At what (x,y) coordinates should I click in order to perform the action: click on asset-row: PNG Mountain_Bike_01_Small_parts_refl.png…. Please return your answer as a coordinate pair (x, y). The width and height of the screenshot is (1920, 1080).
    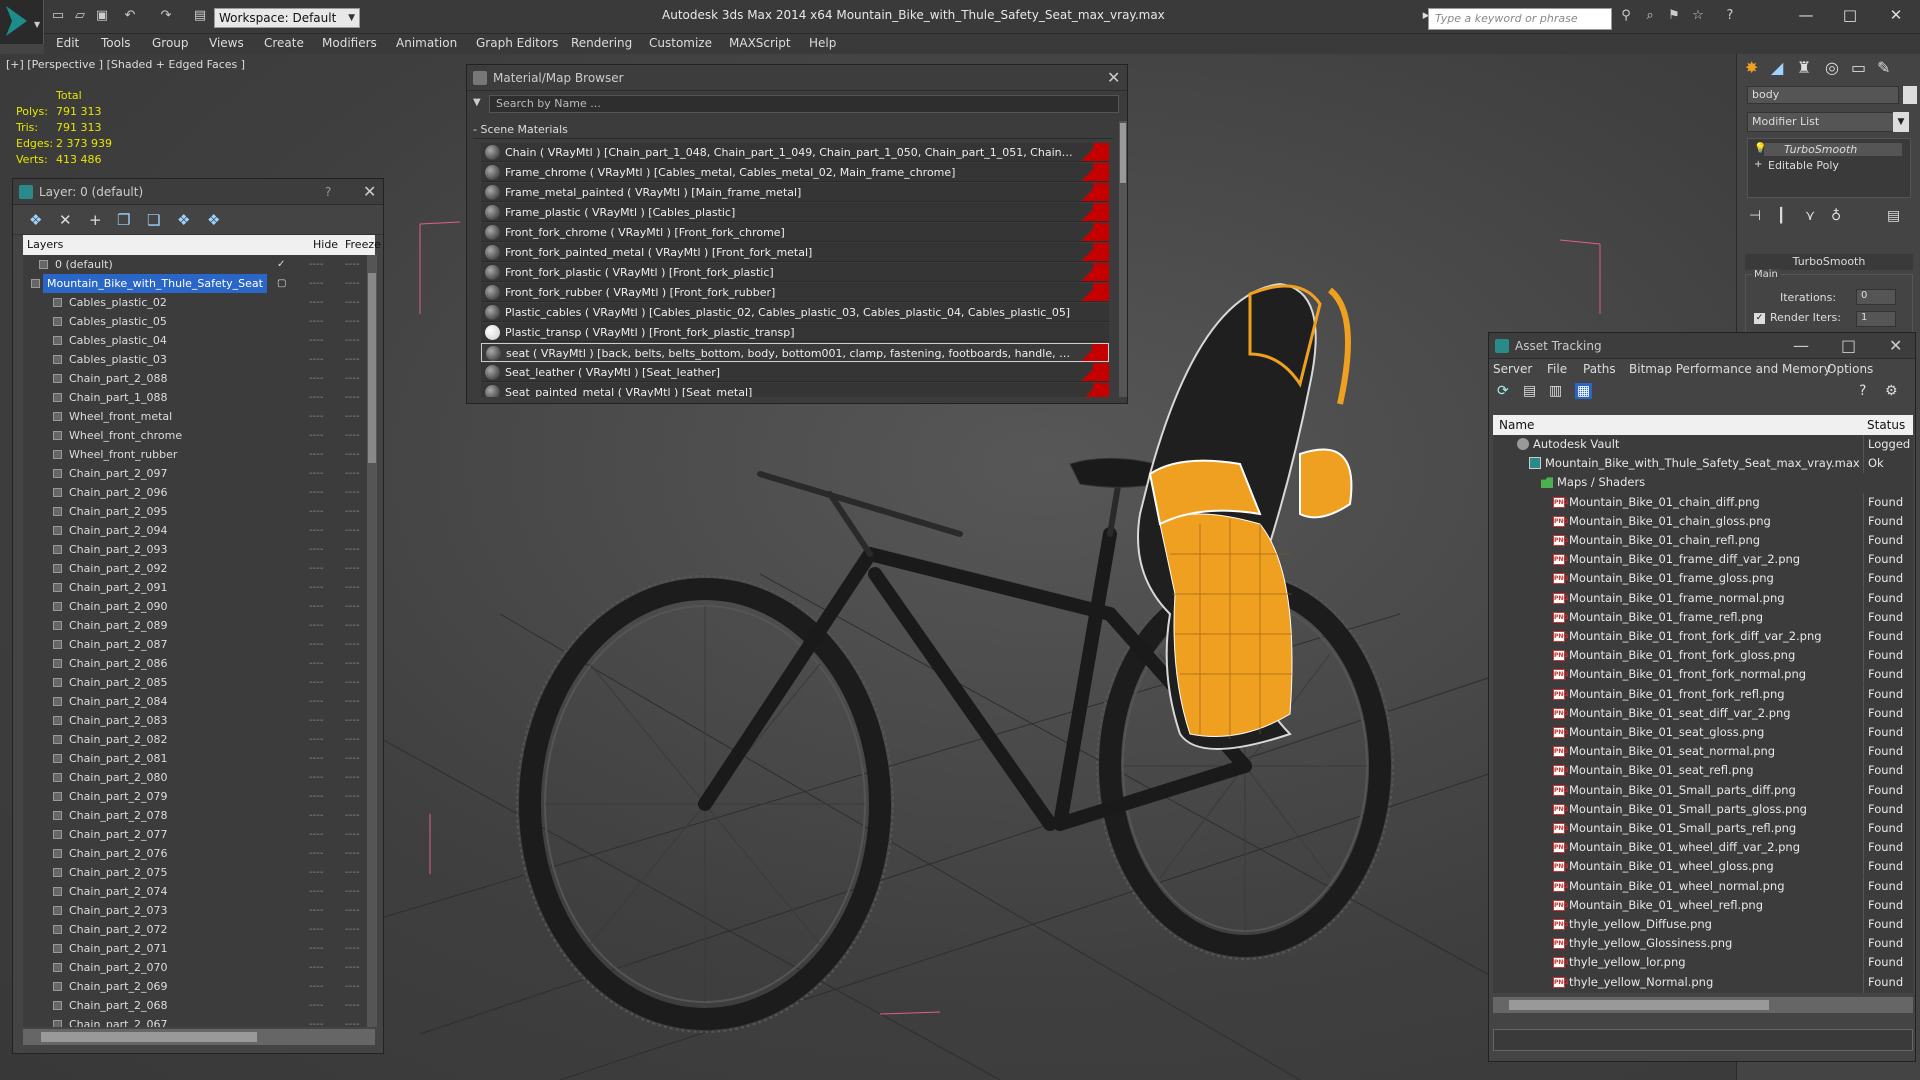
    Looking at the image, I should click on (1703, 828).